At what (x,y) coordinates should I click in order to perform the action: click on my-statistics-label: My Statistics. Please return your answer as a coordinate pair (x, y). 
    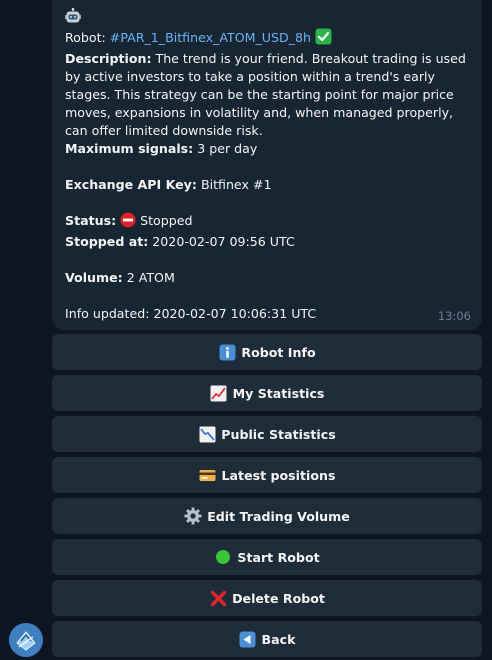
    Looking at the image, I should click on (278, 393).